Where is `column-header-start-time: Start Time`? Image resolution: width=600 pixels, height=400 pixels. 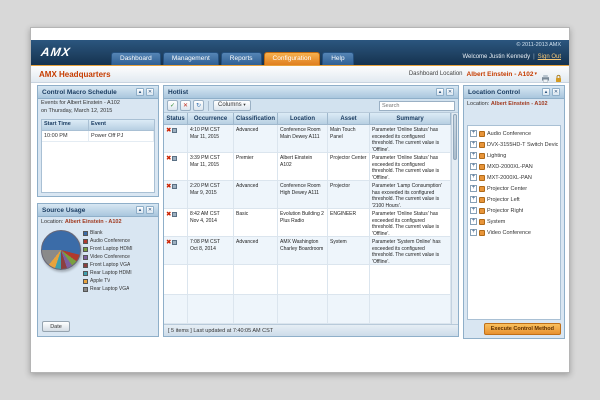 column-header-start-time: Start Time is located at coordinates (66, 125).